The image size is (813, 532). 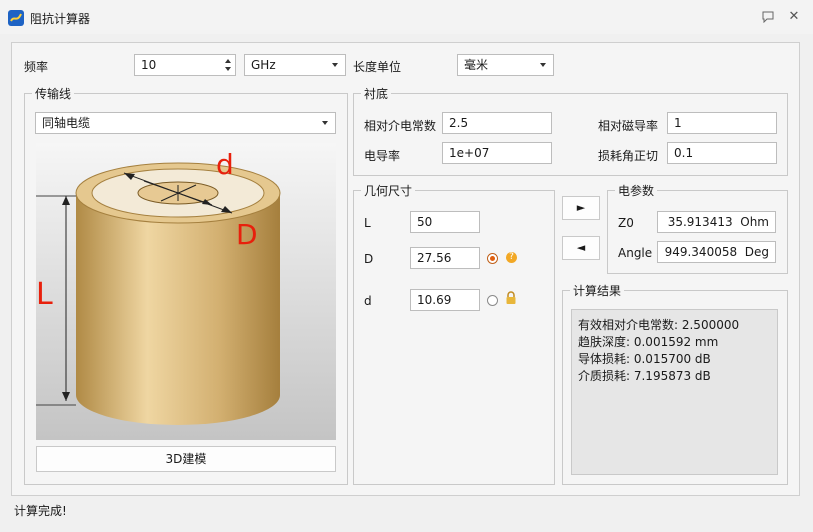 What do you see at coordinates (644, 376) in the screenshot?
I see `result-dielectric-loss: 介质损耗: 7.195873 dB` at bounding box center [644, 376].